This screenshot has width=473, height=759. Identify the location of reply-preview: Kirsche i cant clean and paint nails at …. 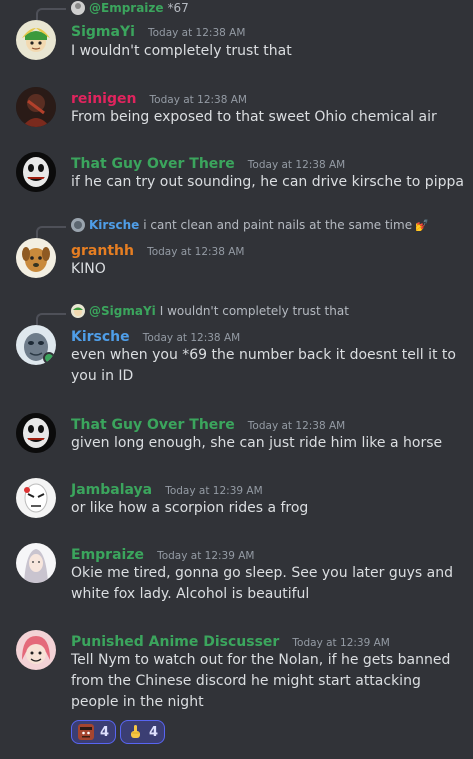
(250, 225).